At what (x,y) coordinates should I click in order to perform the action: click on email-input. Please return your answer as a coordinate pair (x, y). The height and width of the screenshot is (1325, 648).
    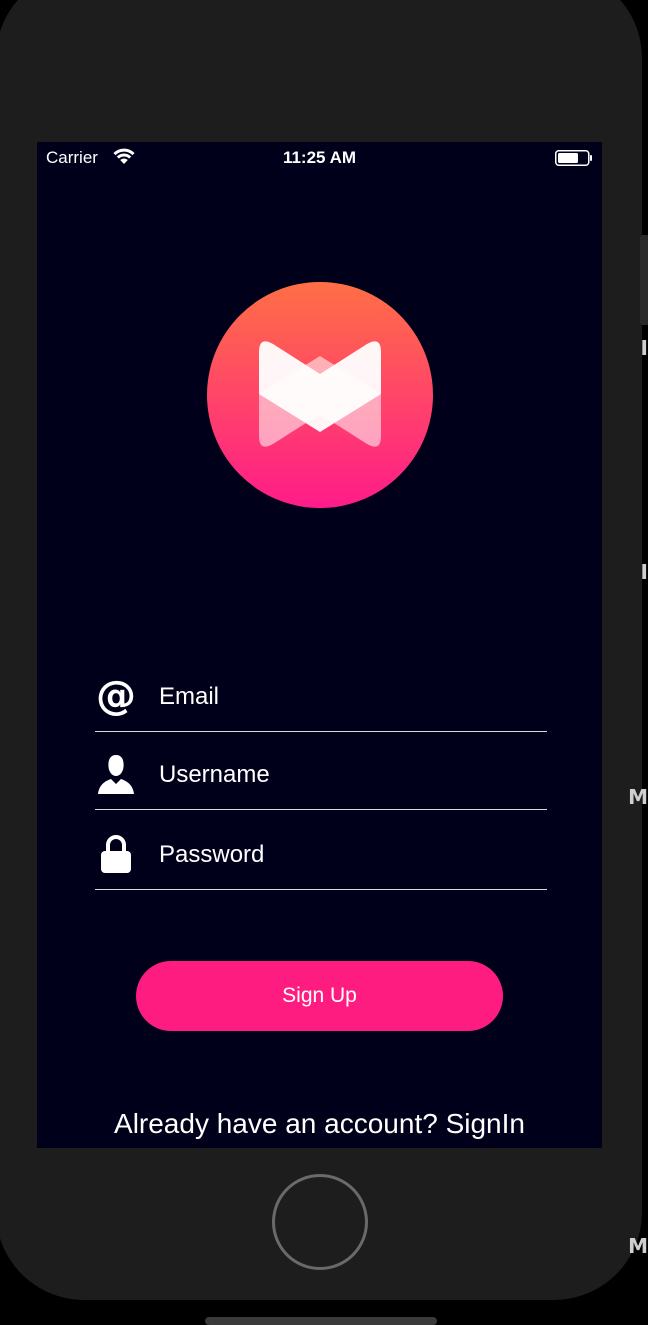
    Looking at the image, I should click on (344, 697).